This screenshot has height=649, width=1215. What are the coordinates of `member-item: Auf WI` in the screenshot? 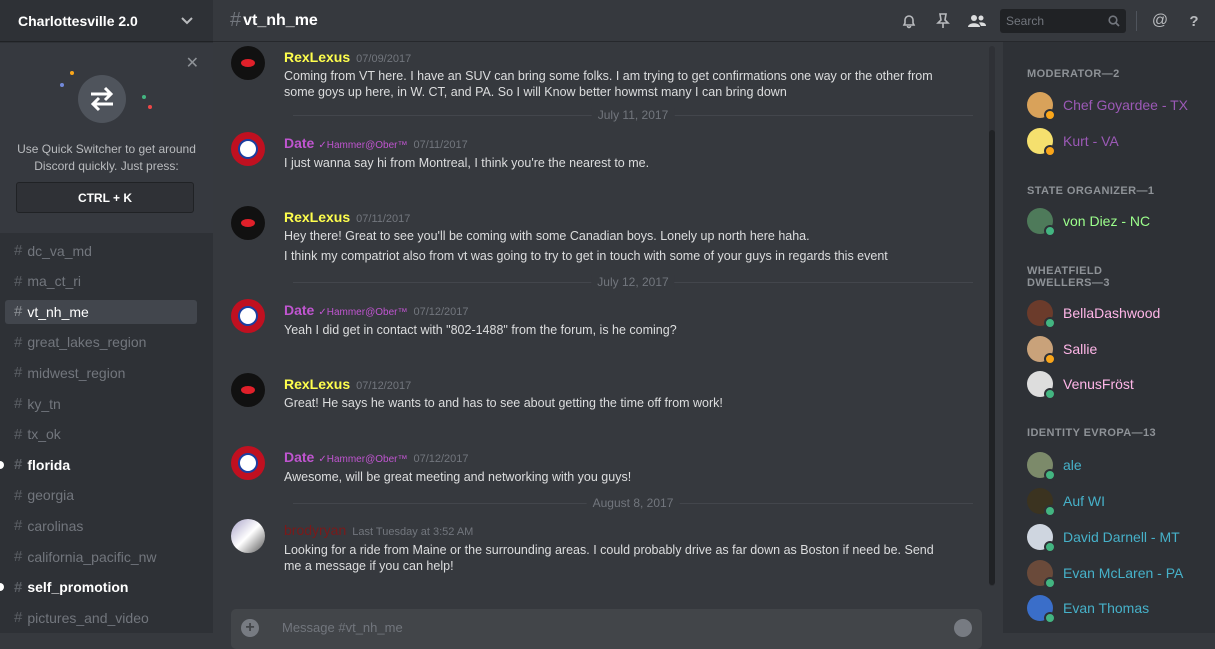 It's located at (1066, 501).